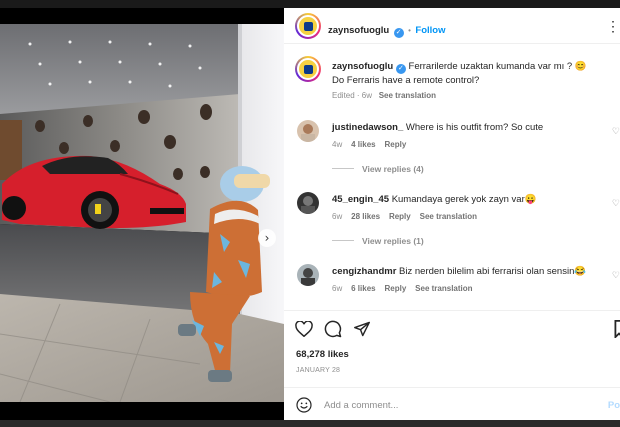 This screenshot has width=620, height=427. What do you see at coordinates (358, 30) in the screenshot?
I see `author-username: zaynsofuoglu` at bounding box center [358, 30].